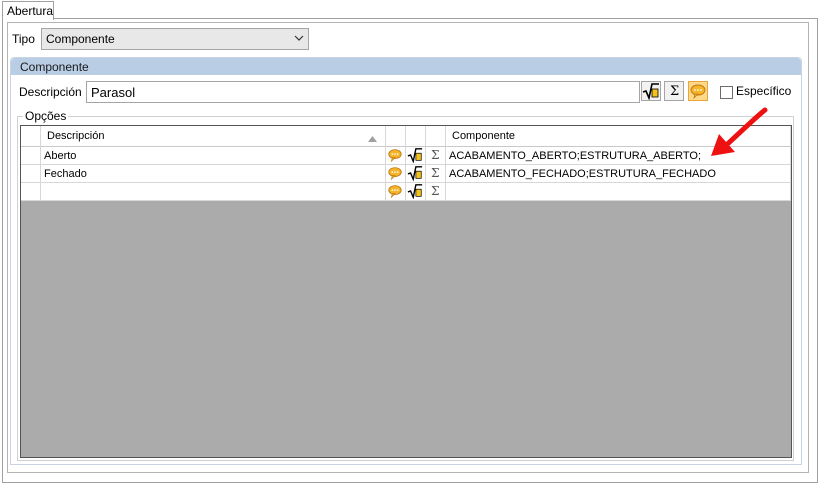  I want to click on componente-group-title: Componente, so click(54, 67).